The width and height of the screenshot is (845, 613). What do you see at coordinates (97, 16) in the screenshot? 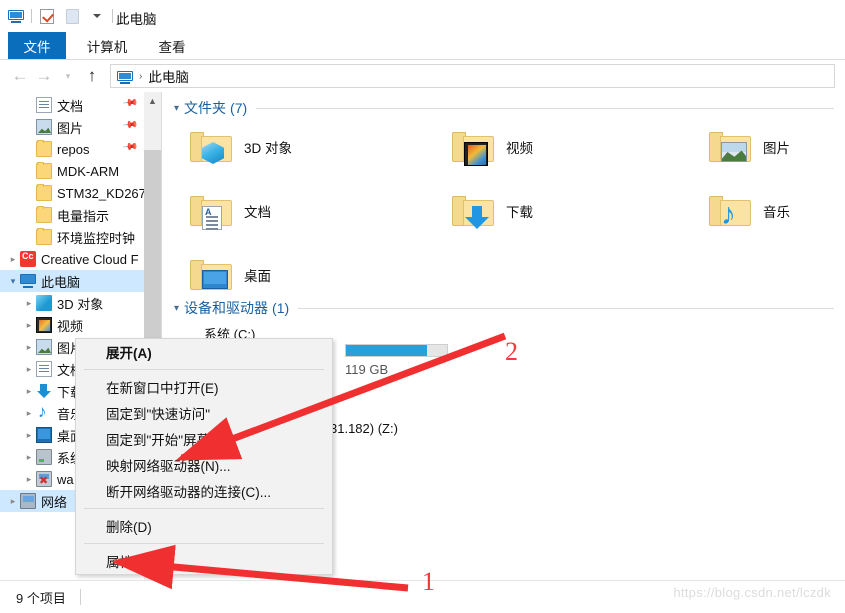
I see `customize-toolbar-button` at bounding box center [97, 16].